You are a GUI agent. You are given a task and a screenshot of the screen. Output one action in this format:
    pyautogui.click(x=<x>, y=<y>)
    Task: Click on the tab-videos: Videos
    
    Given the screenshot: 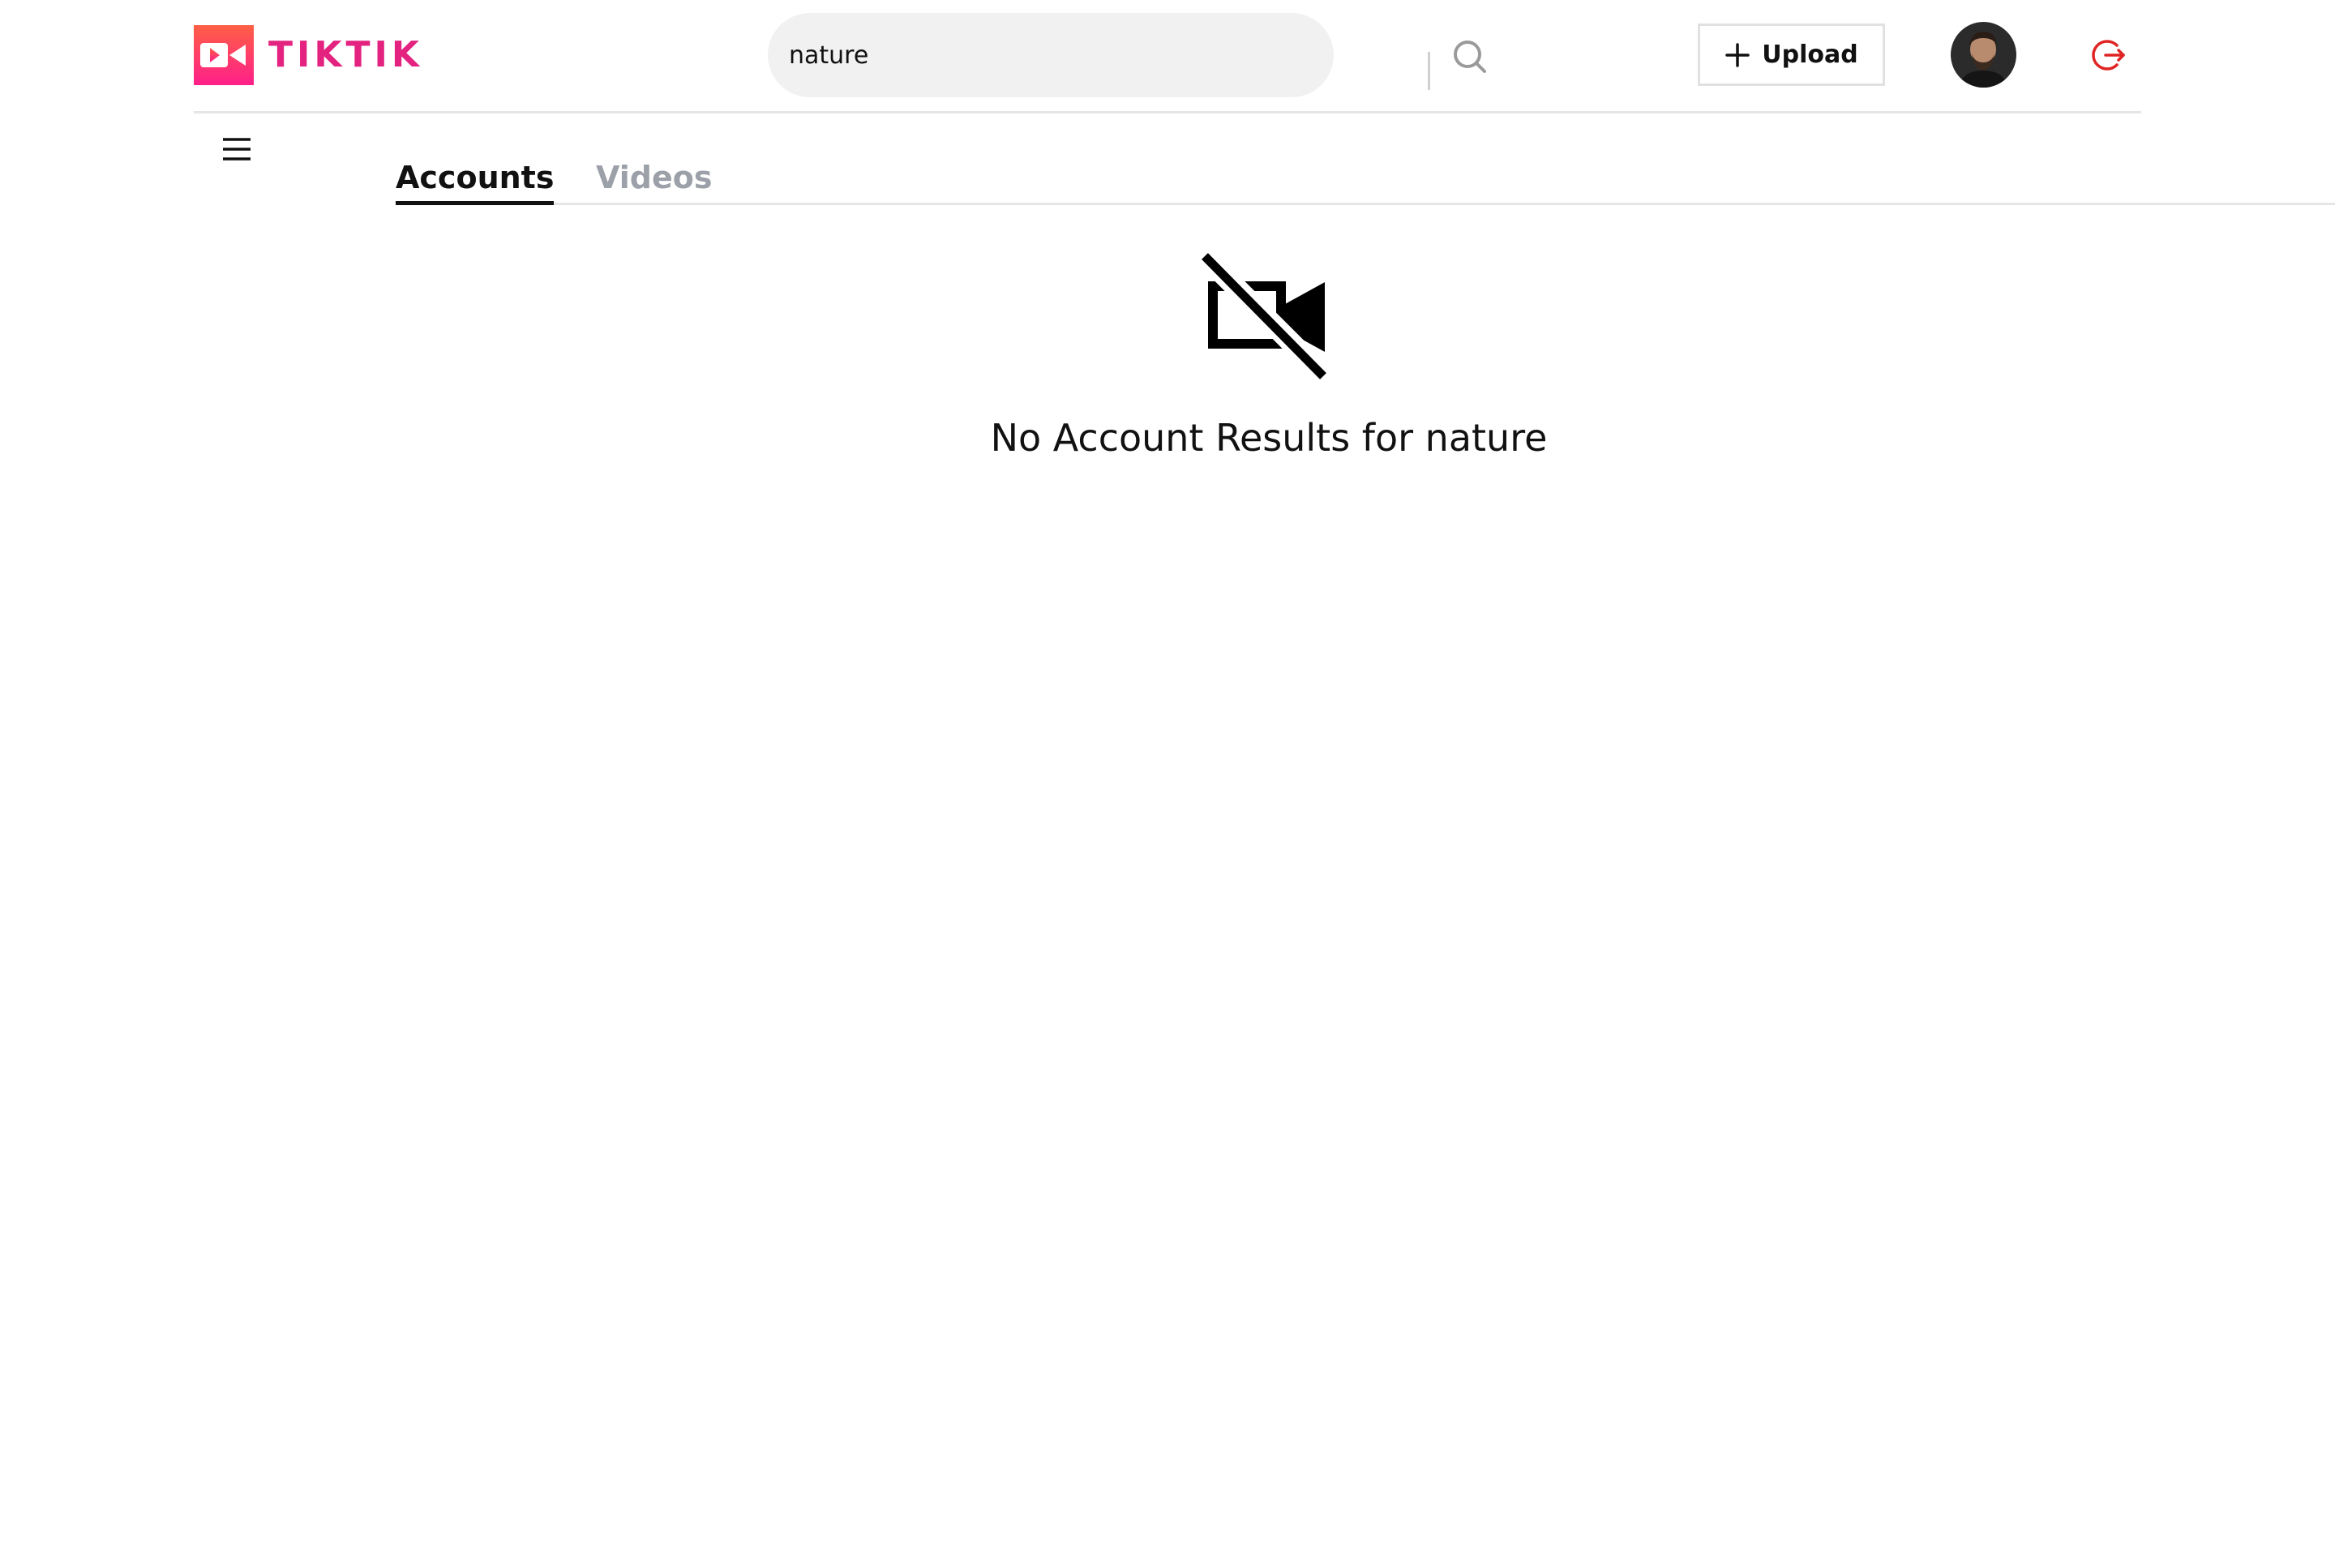 What is the action you would take?
    pyautogui.click(x=654, y=177)
    